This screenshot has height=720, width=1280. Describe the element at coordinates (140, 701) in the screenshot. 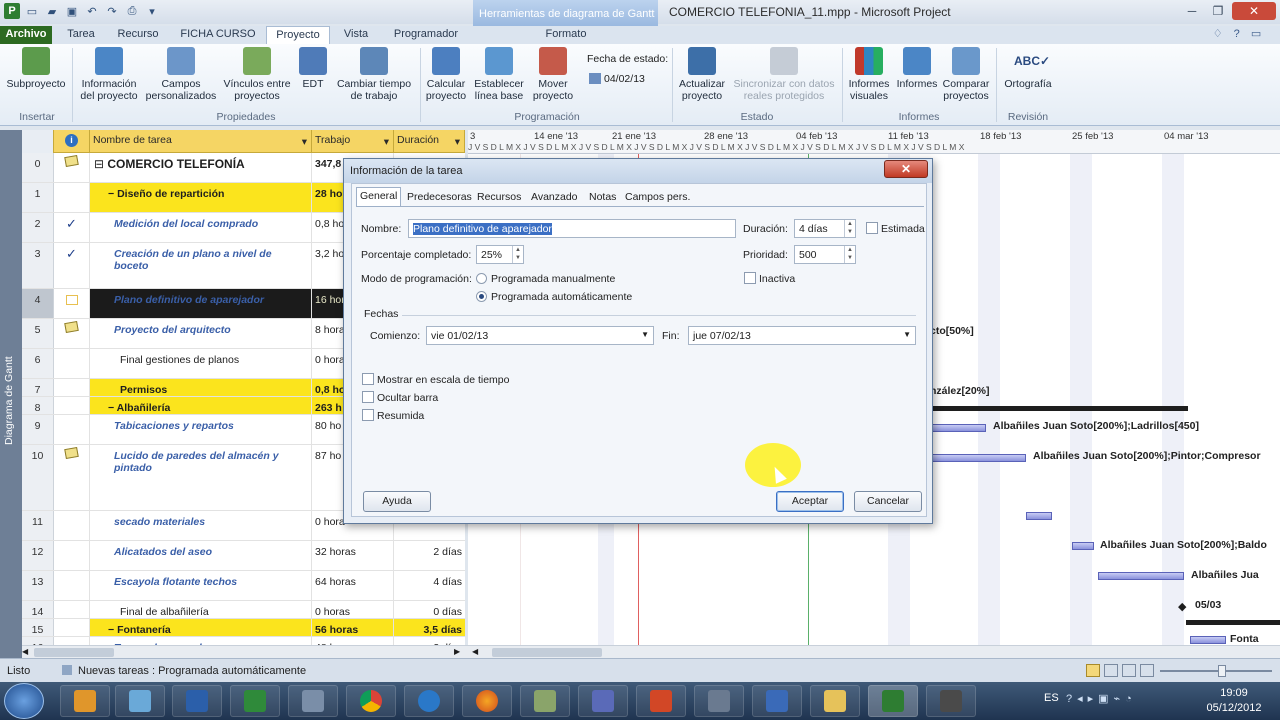

I see `taskbar-explorer` at that location.